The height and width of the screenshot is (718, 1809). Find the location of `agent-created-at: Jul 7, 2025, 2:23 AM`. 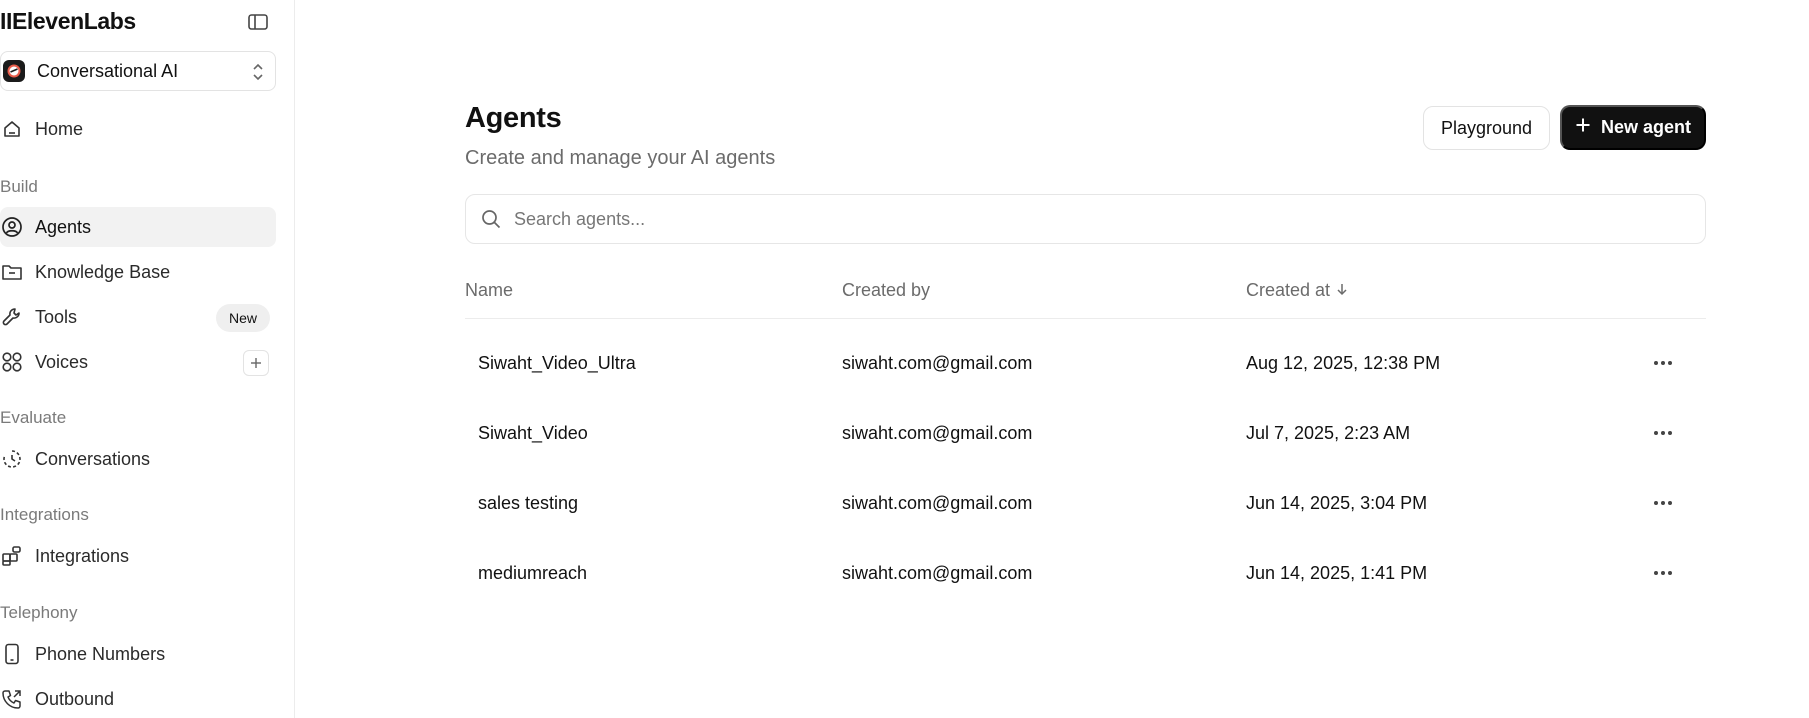

agent-created-at: Jul 7, 2025, 2:23 AM is located at coordinates (1328, 432).